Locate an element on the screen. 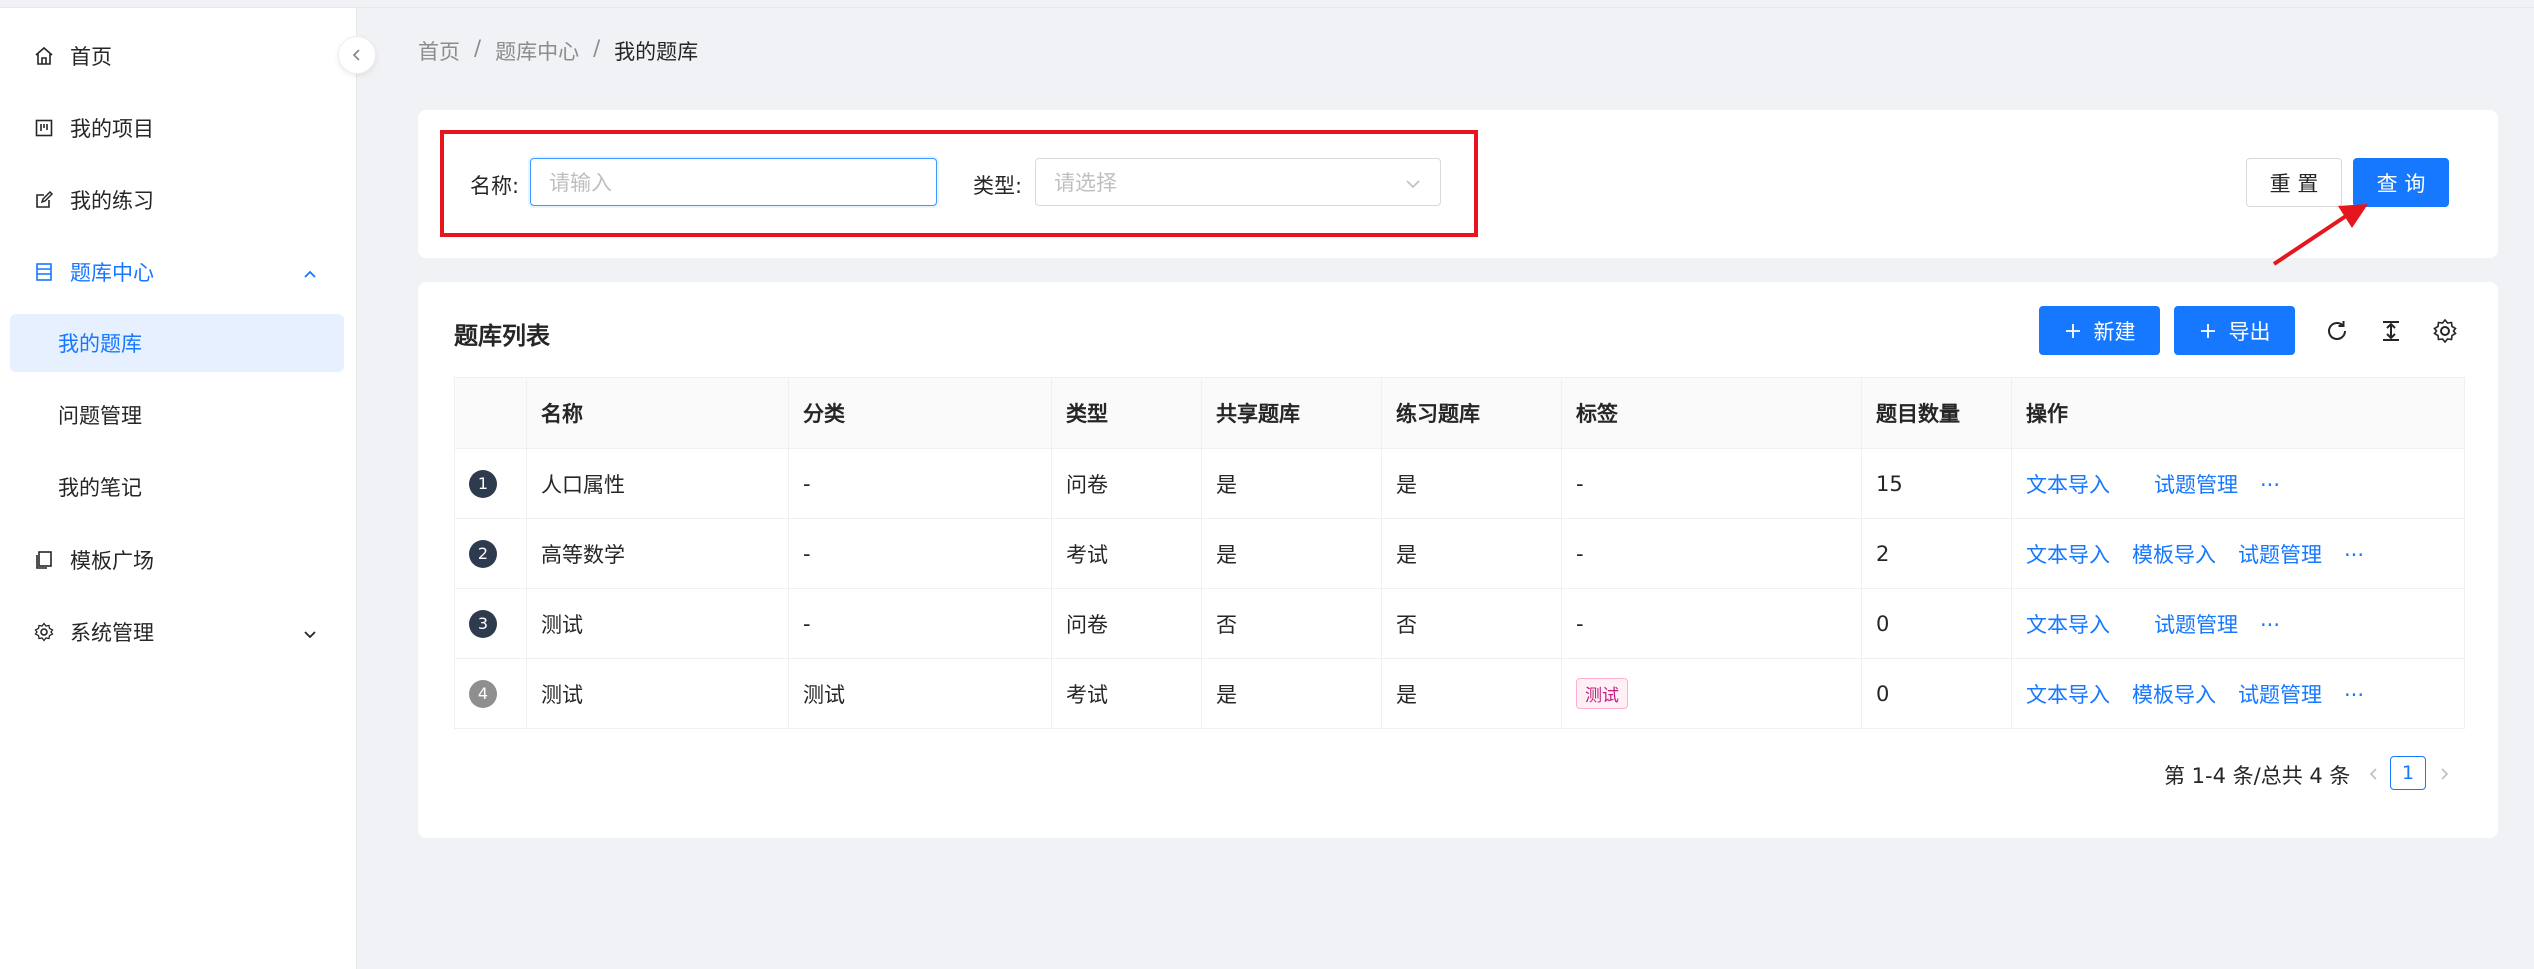 This screenshot has height=969, width=2534. type-select: 请选择 is located at coordinates (1238, 182).